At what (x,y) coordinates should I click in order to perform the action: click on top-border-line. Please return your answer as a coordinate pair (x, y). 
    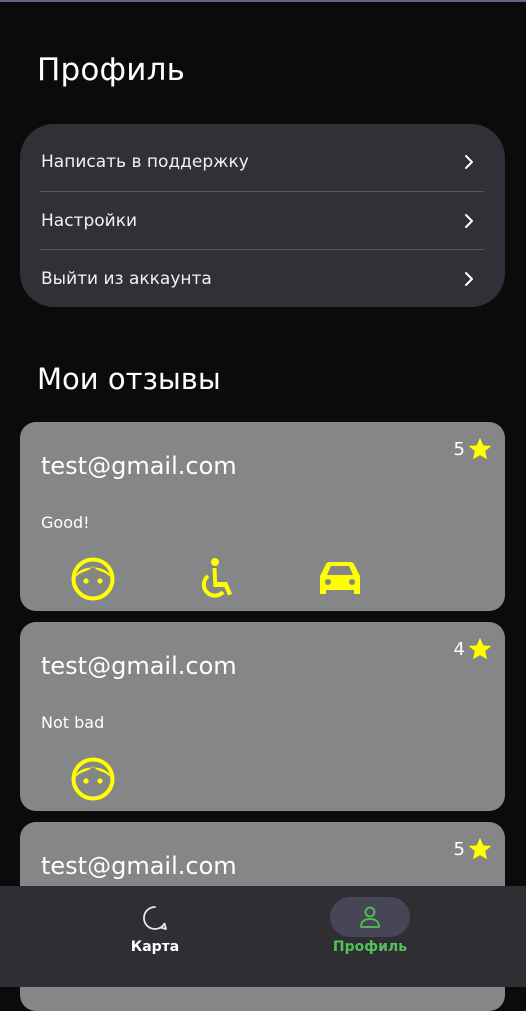
    Looking at the image, I should click on (263, 1).